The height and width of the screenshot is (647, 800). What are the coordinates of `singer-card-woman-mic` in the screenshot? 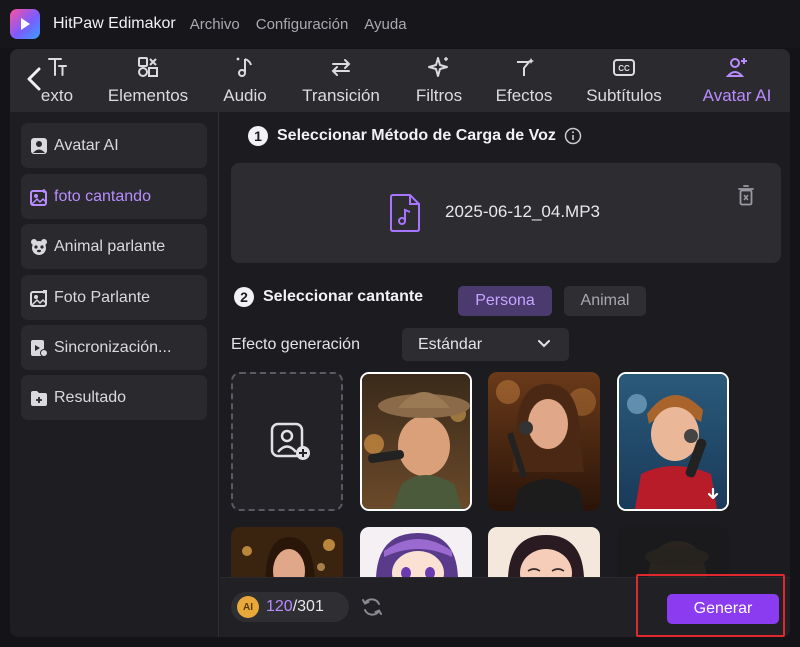 It's located at (544, 441).